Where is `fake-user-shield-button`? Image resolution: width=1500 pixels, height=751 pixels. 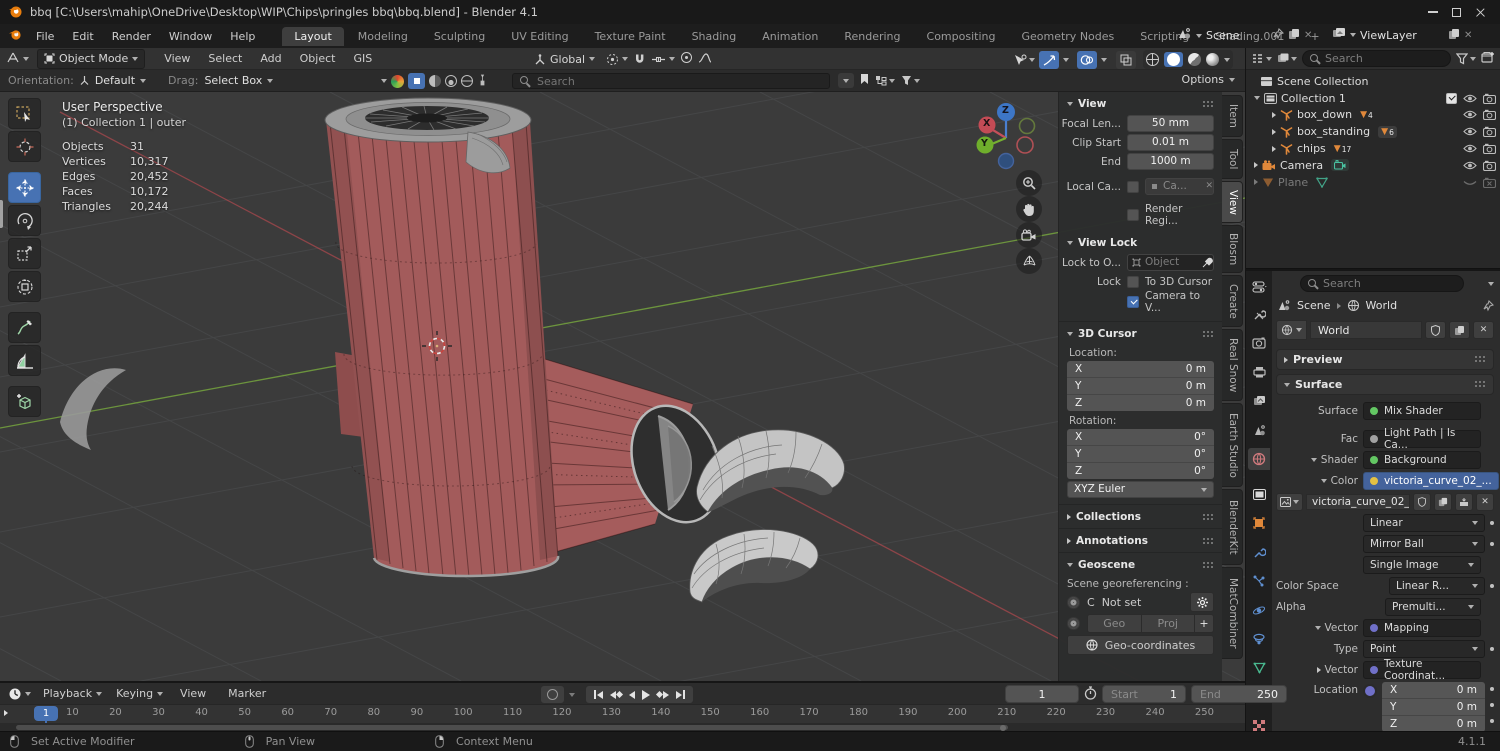 fake-user-shield-button is located at coordinates (1435, 330).